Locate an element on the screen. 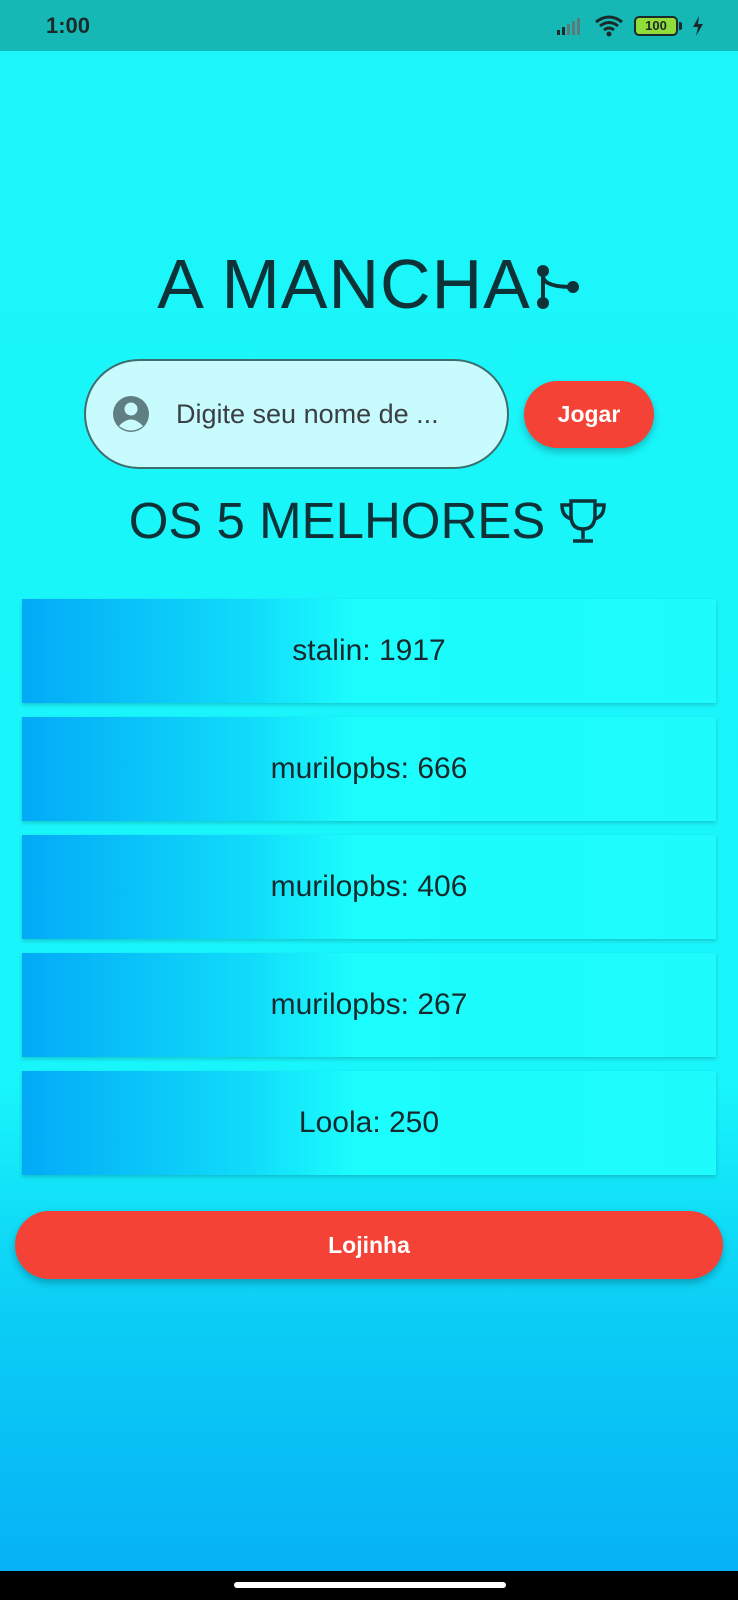 The width and height of the screenshot is (738, 1600). home-indicator is located at coordinates (370, 1585).